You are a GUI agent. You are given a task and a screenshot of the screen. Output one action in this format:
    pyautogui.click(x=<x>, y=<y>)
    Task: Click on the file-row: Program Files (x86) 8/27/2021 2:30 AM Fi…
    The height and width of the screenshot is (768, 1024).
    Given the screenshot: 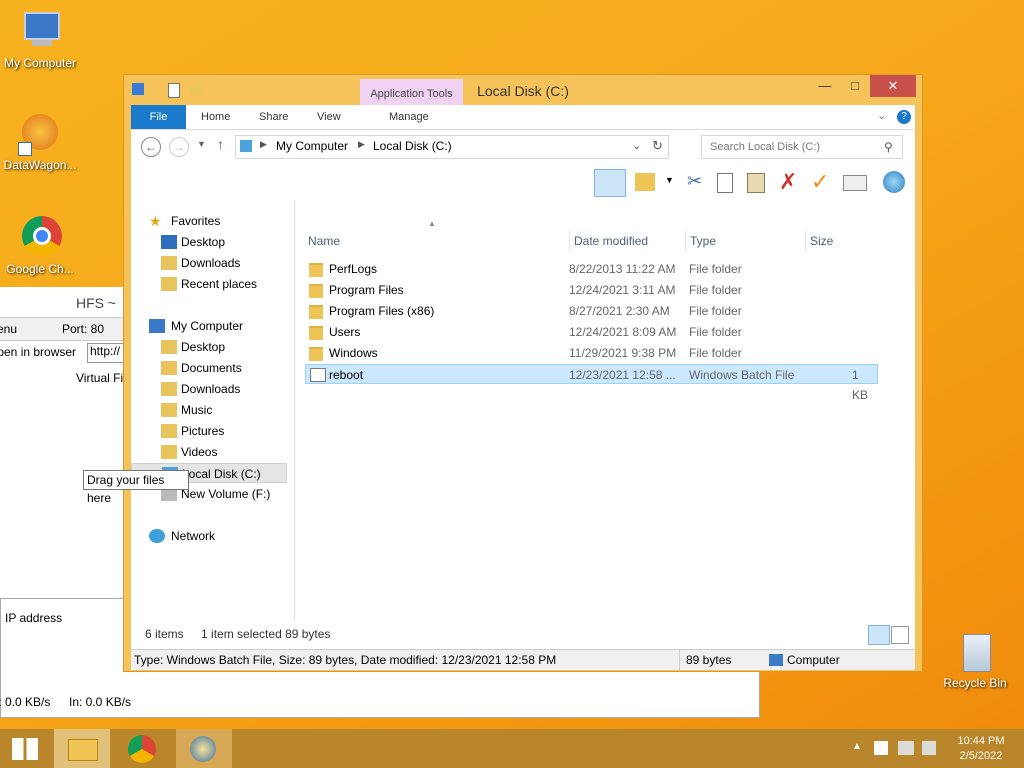 What is the action you would take?
    pyautogui.click(x=591, y=311)
    